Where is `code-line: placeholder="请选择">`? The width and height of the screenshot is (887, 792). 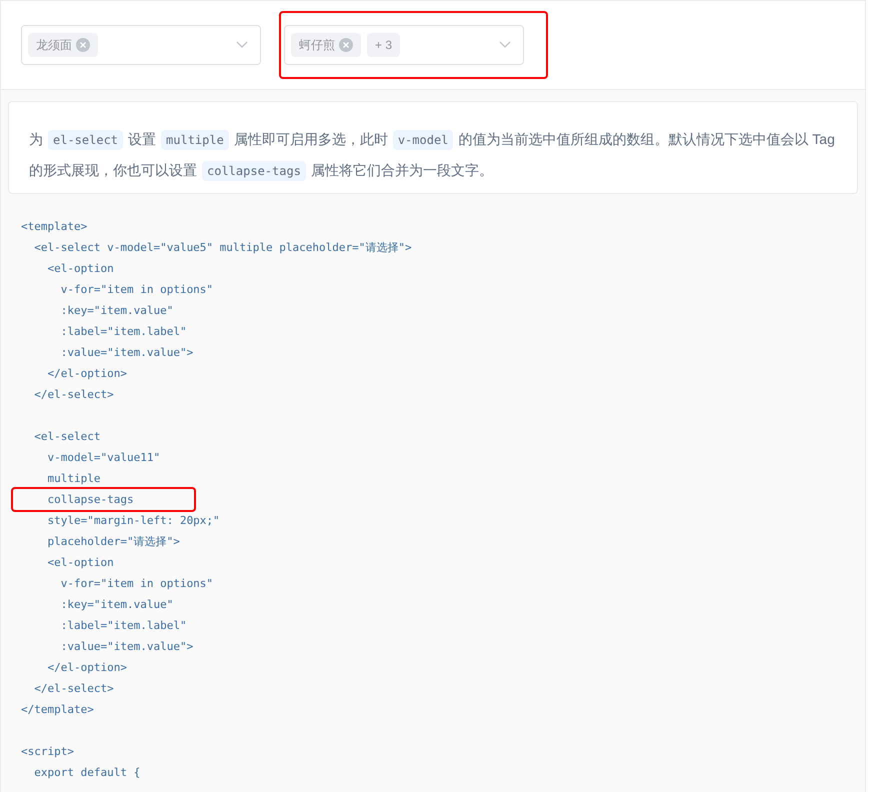
code-line: placeholder="请选择"> is located at coordinates (113, 542).